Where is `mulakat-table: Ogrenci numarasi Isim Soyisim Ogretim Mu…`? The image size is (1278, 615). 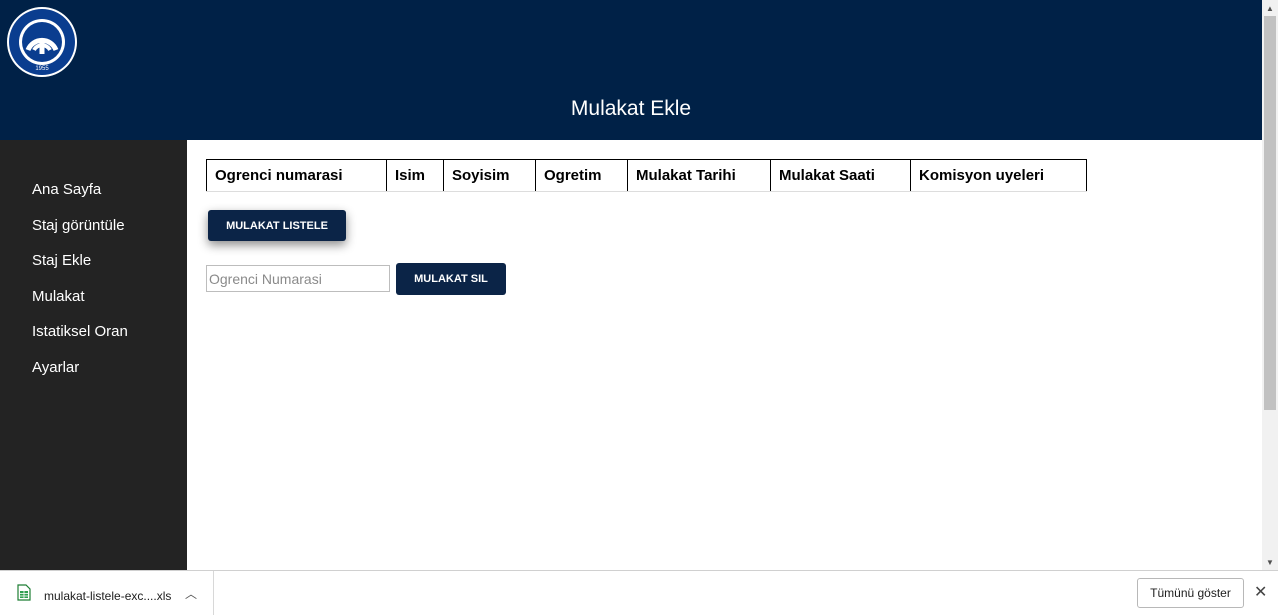
mulakat-table: Ogrenci numarasi Isim Soyisim Ogretim Mu… is located at coordinates (646, 175).